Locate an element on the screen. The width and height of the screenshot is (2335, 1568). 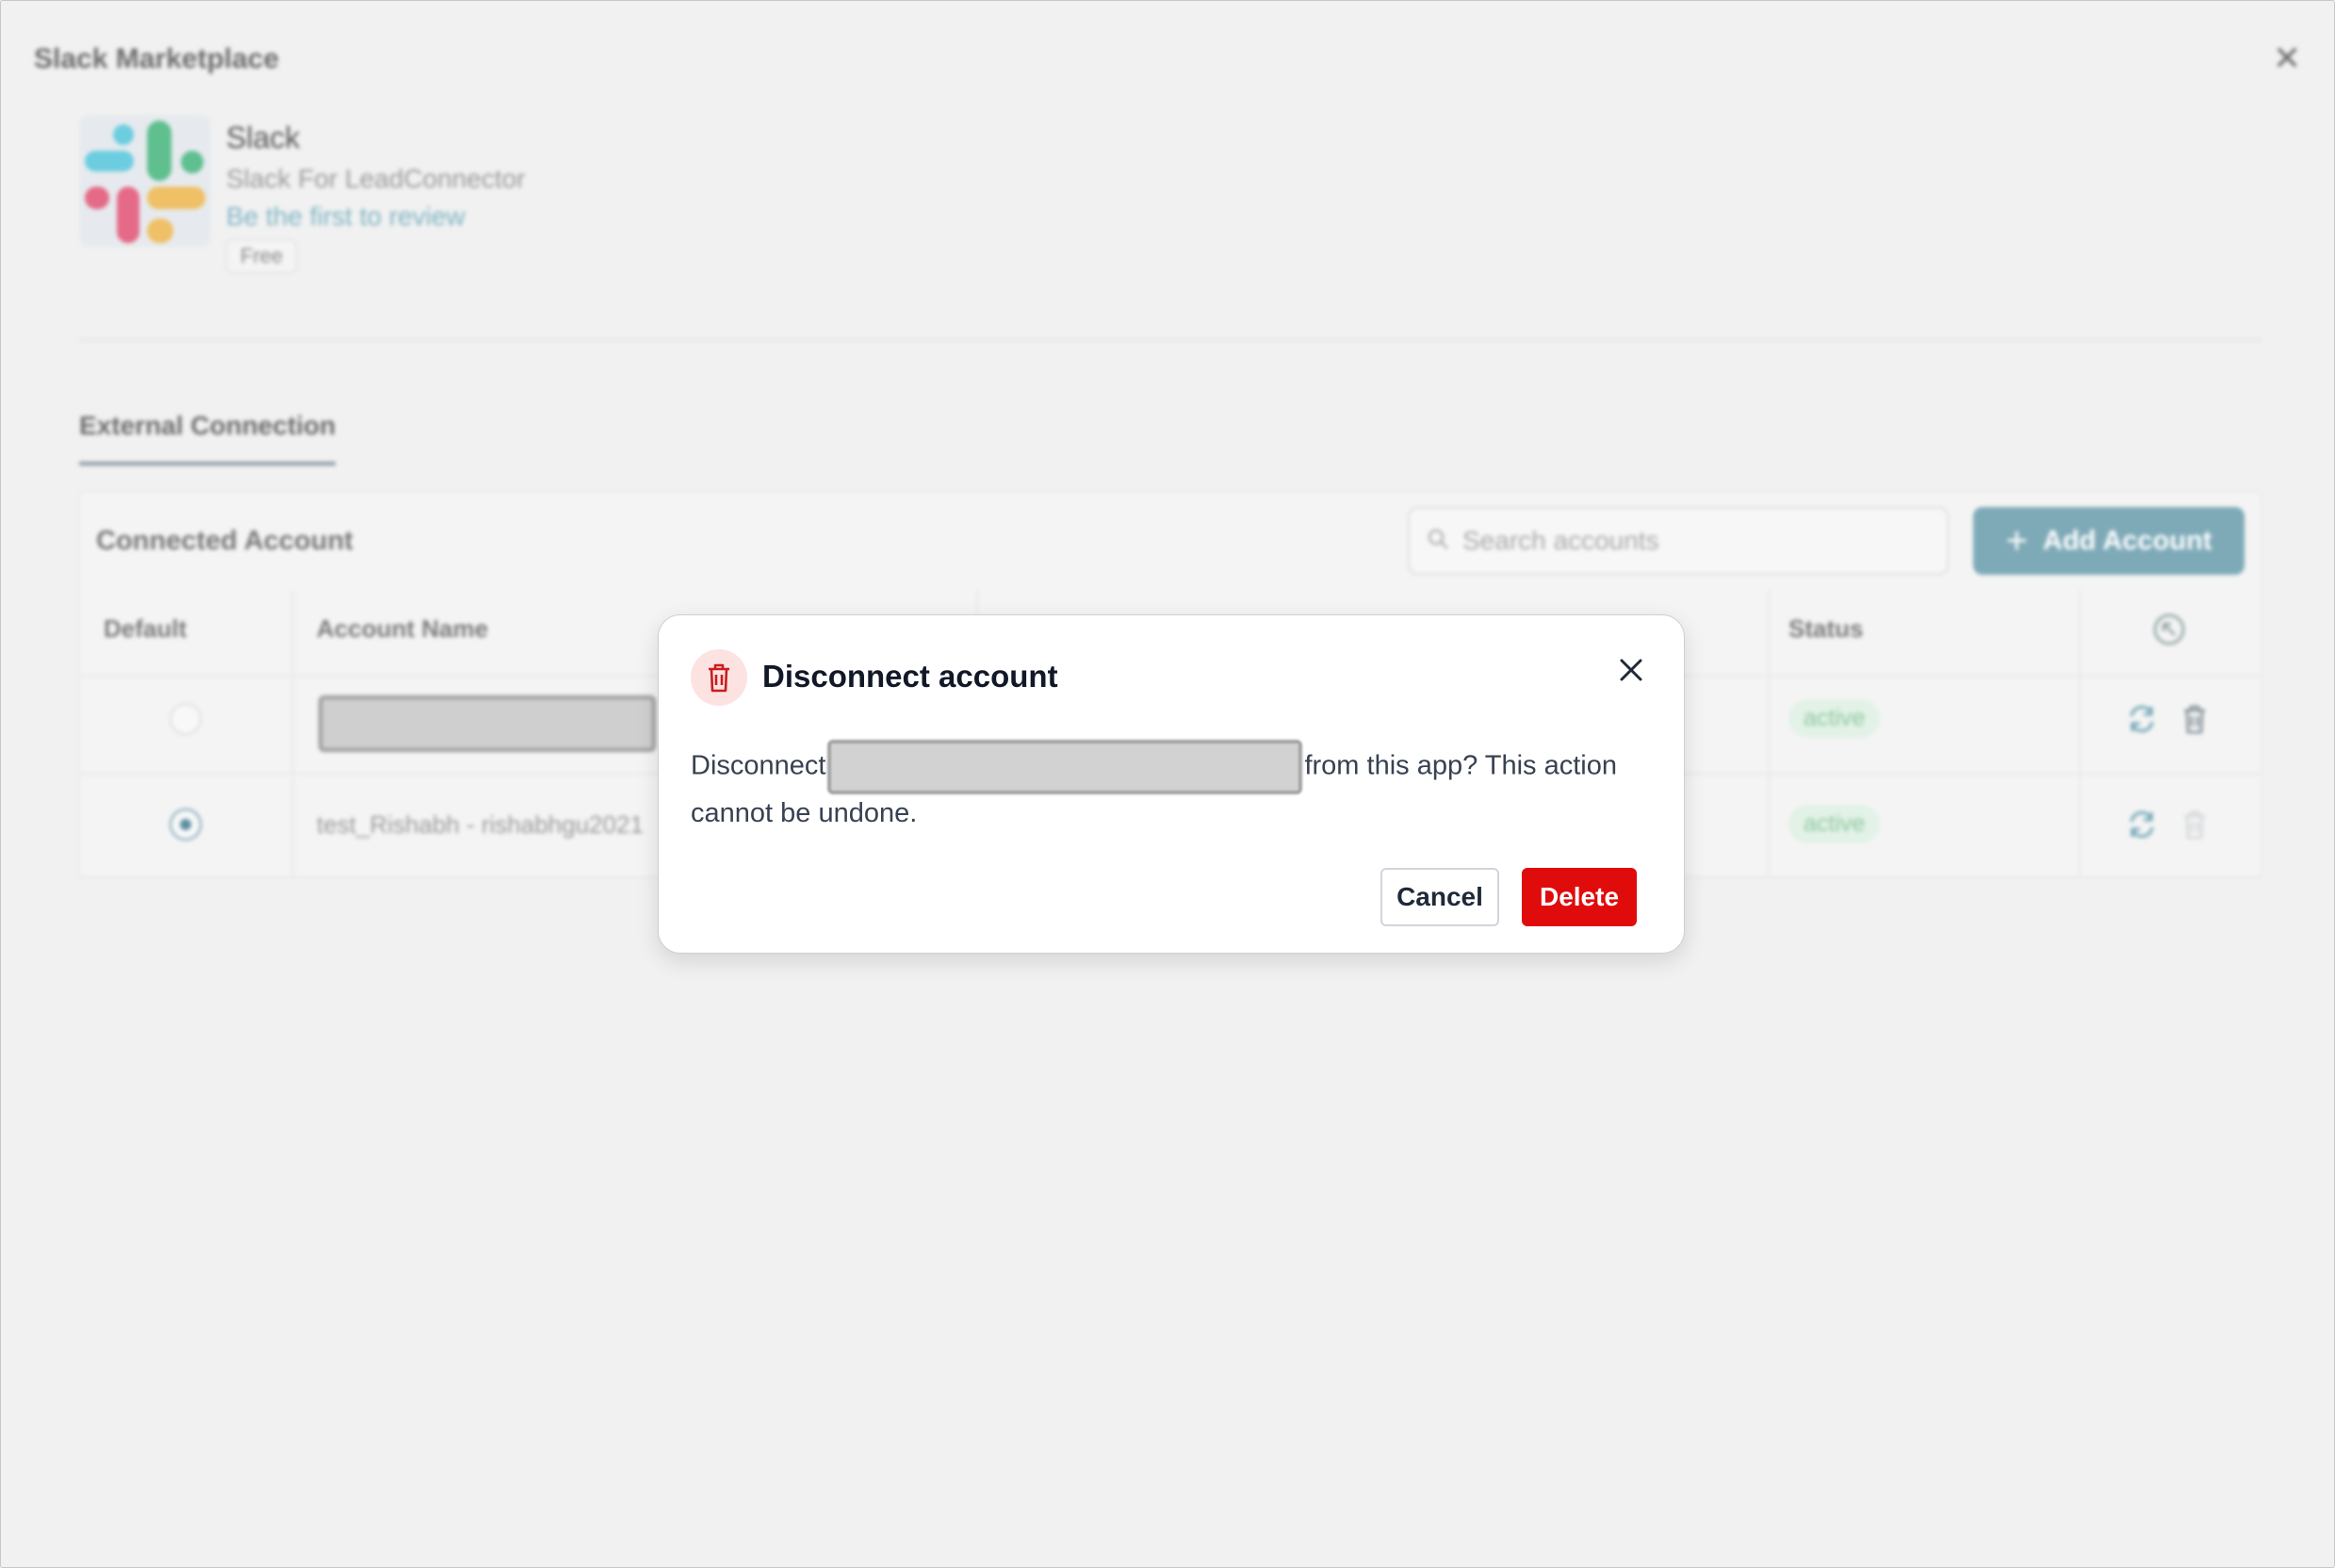
add-account-label: Add Account is located at coordinates (2128, 541).